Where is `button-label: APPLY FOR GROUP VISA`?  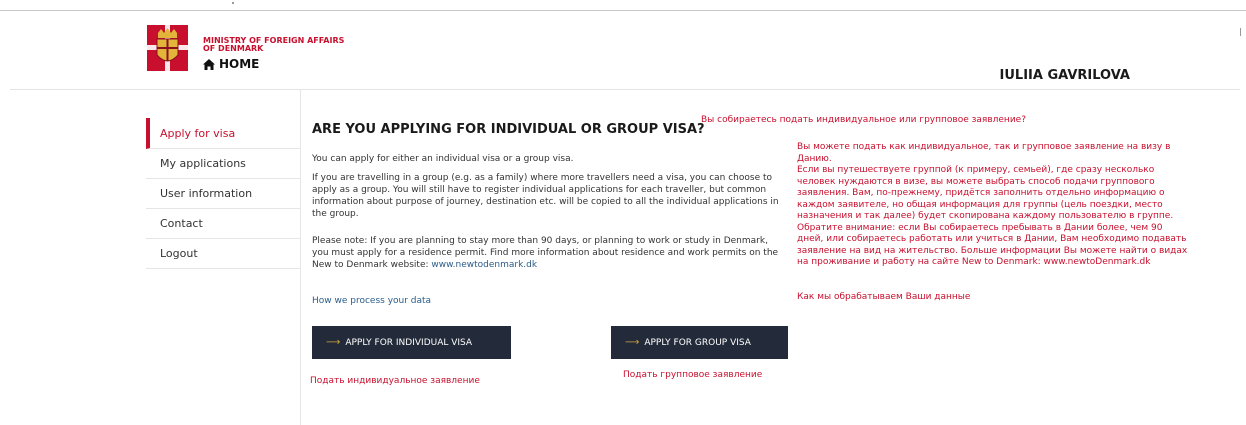
button-label: APPLY FOR GROUP VISA is located at coordinates (697, 342).